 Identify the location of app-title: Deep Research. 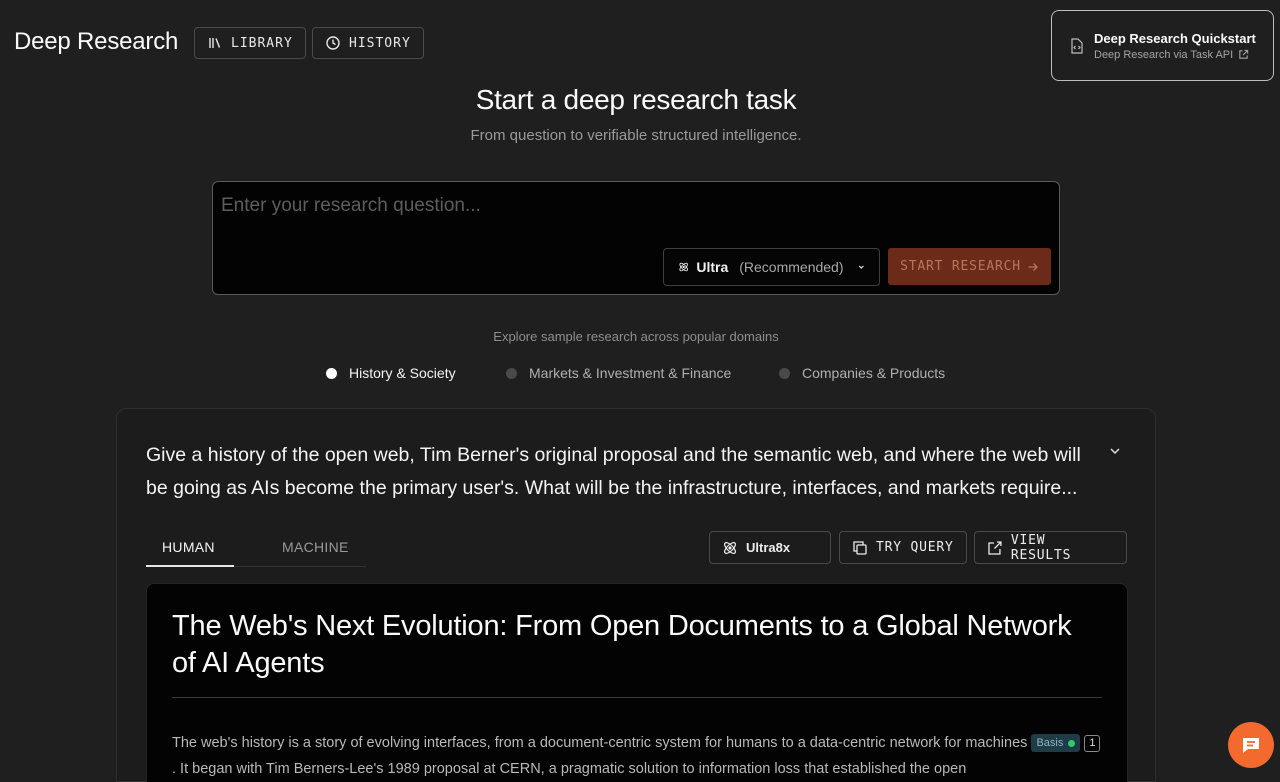
(96, 41).